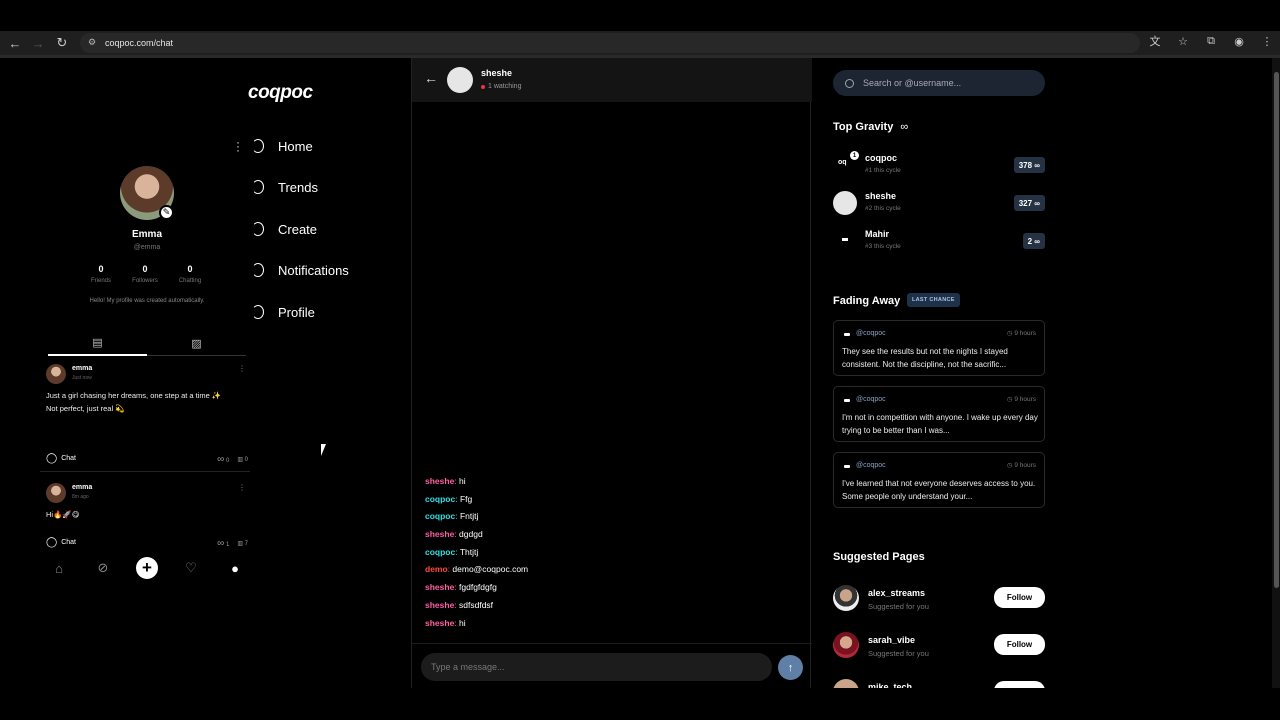 This screenshot has height=720, width=1280. Describe the element at coordinates (285, 187) in the screenshot. I see `nav-trends: Trends` at that location.